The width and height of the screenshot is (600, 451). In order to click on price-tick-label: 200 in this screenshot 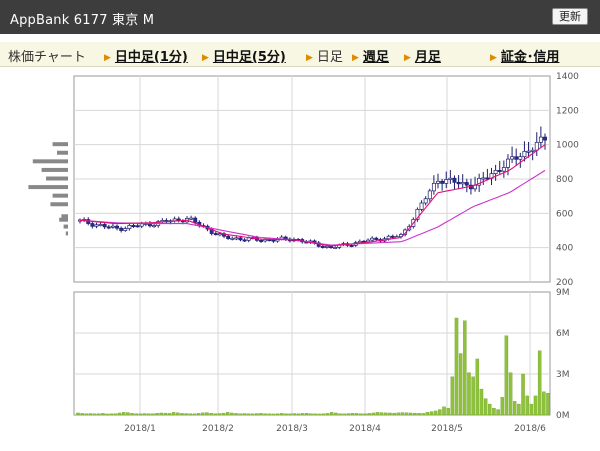, I will do `click(564, 283)`.